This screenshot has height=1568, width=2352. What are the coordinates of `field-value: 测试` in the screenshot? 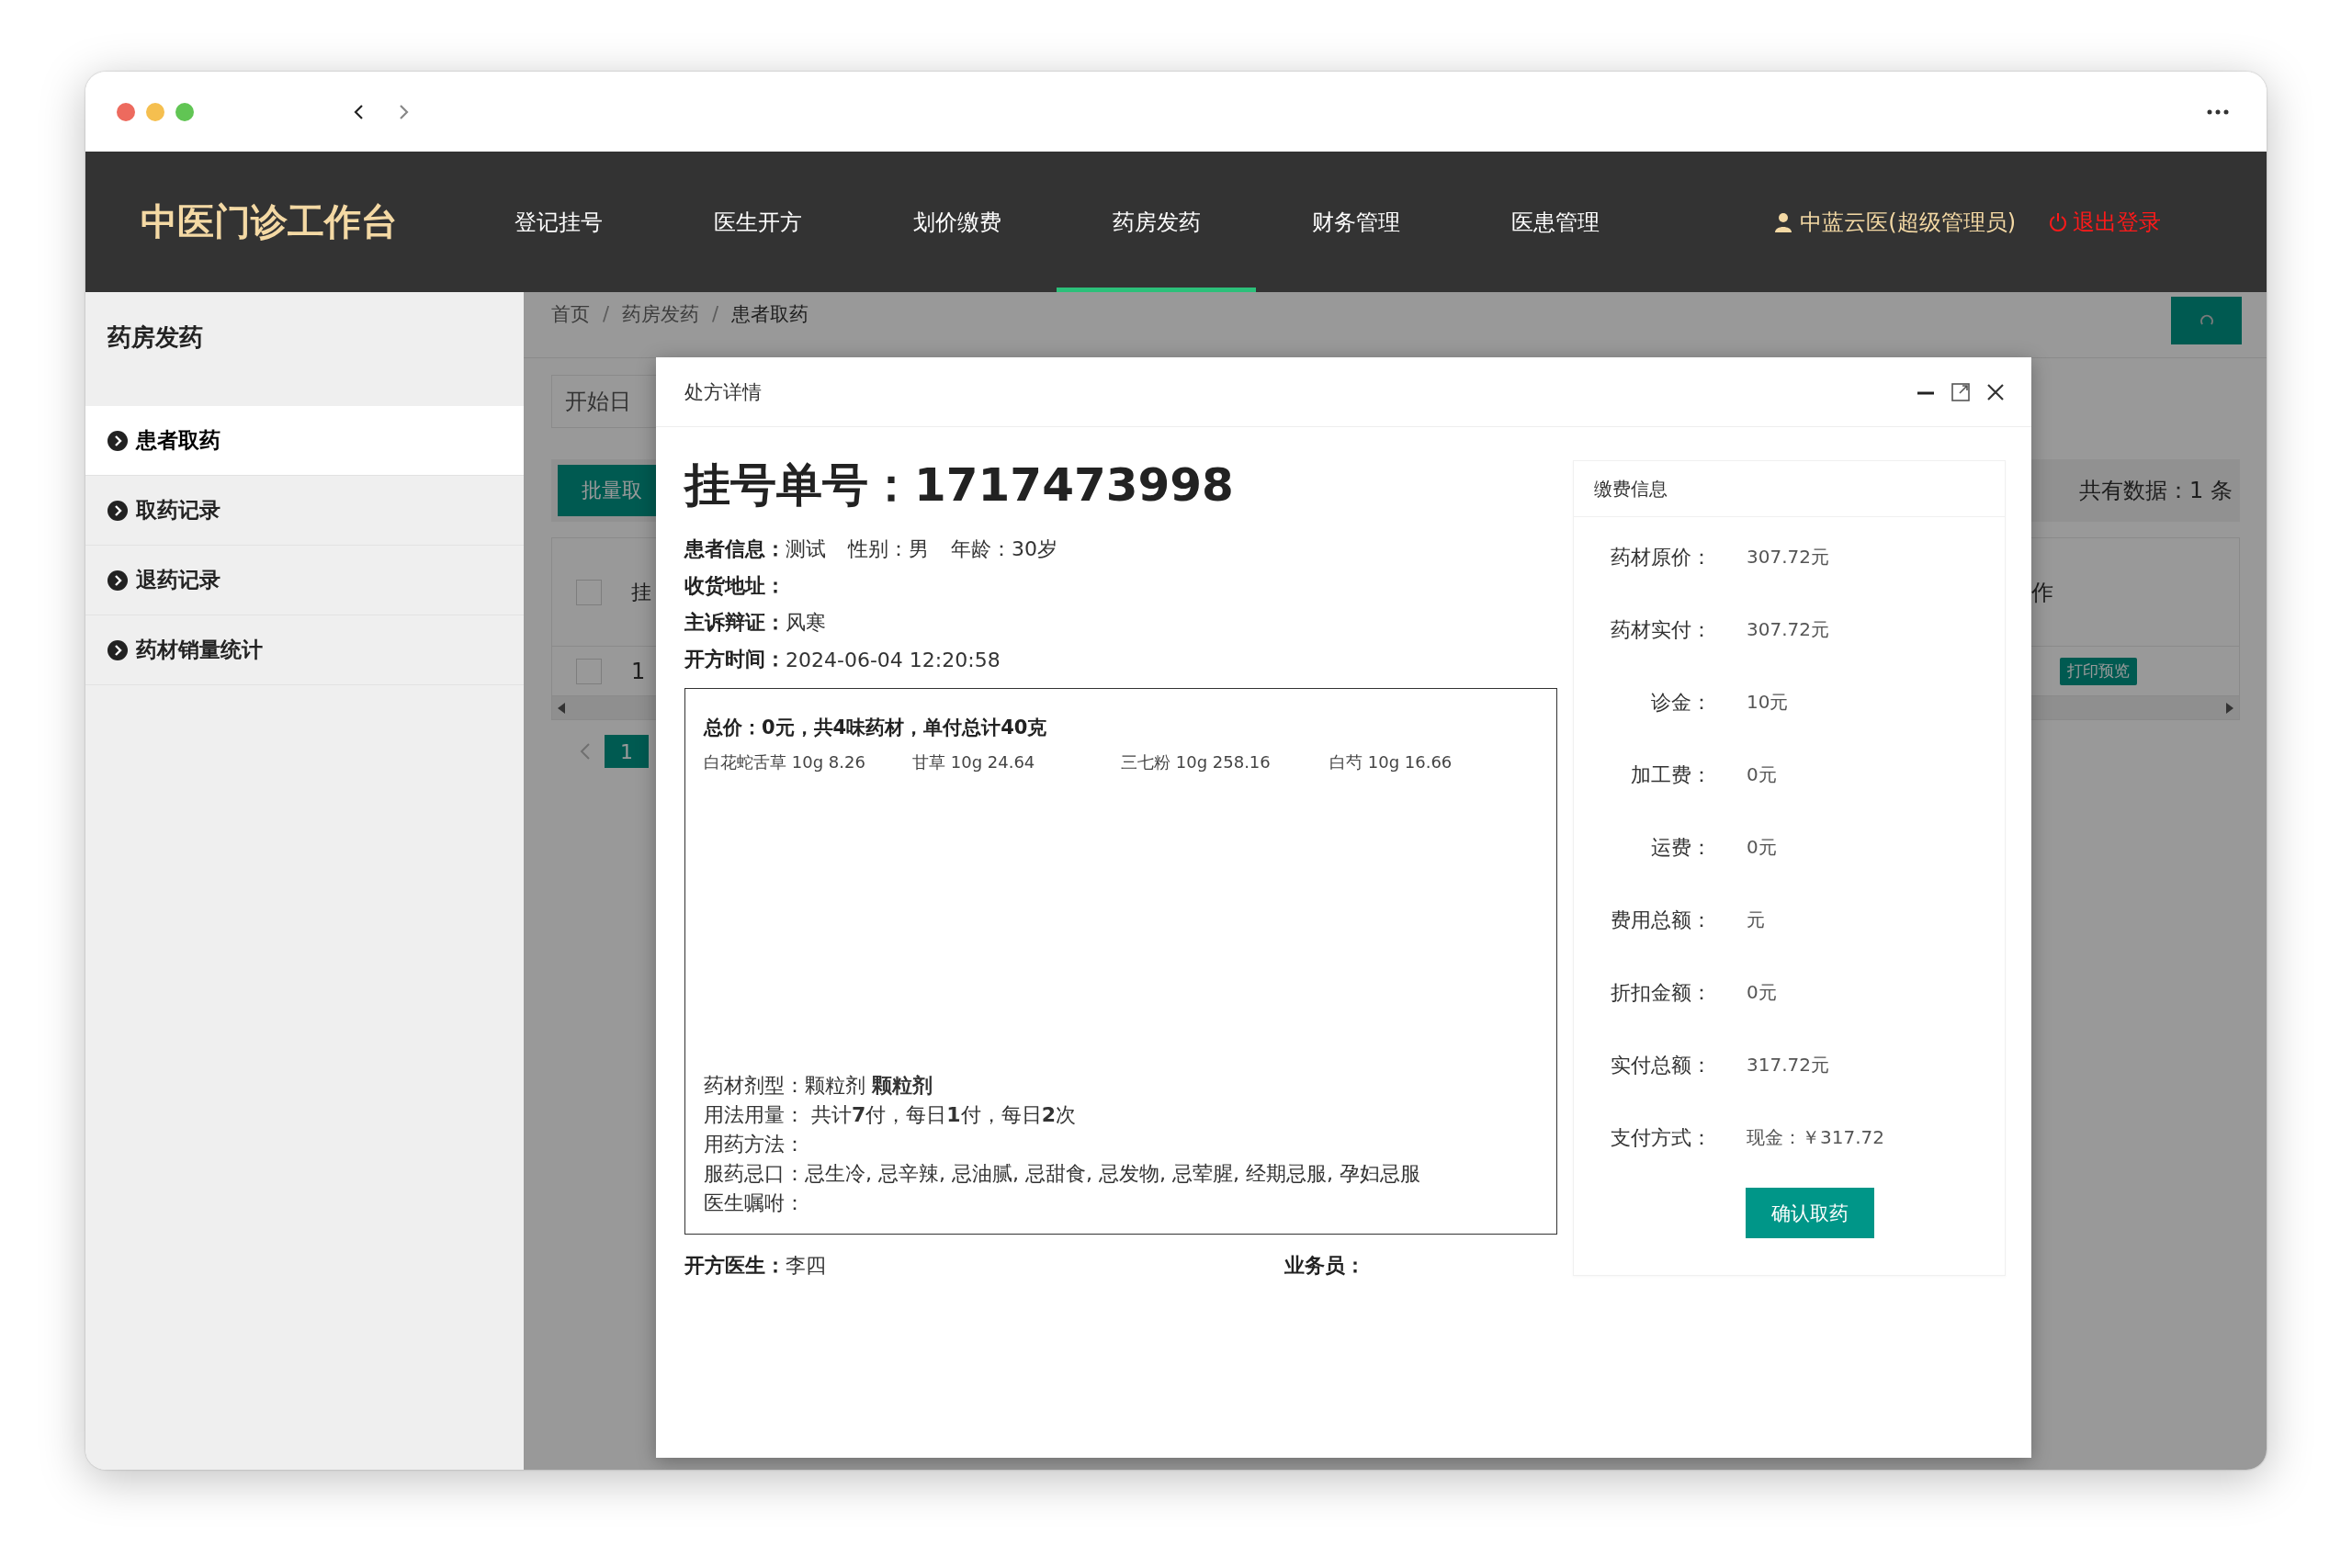 It's located at (806, 549).